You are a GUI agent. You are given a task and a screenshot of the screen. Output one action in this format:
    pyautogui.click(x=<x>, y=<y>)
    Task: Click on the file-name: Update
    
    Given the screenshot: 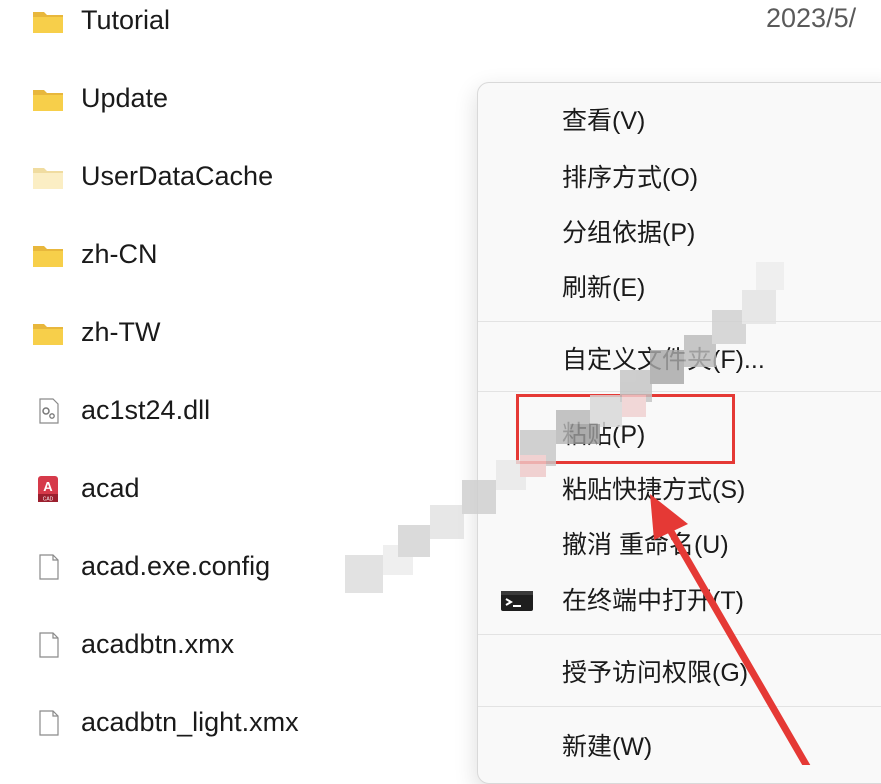 What is the action you would take?
    pyautogui.click(x=125, y=98)
    